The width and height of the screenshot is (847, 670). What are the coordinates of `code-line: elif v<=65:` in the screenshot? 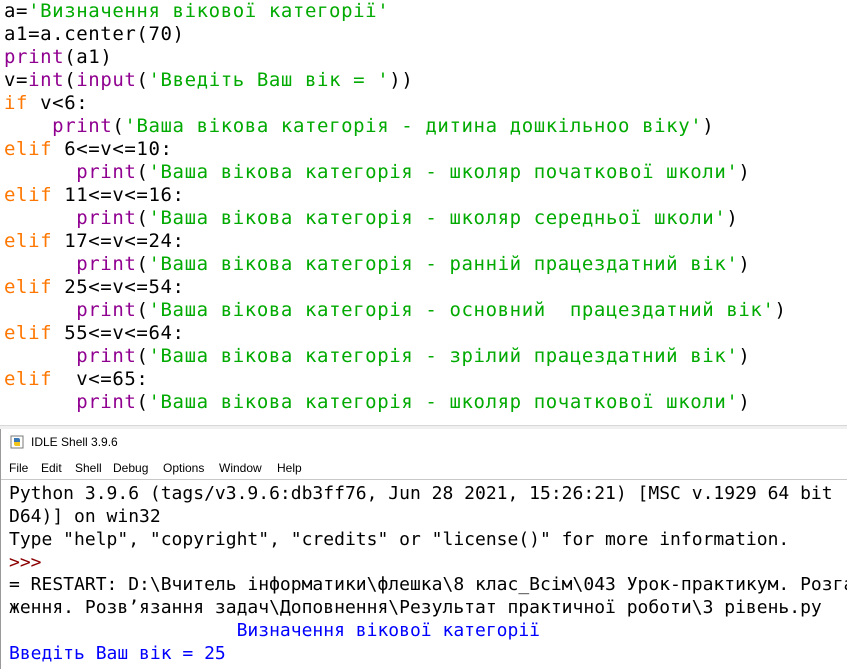 It's located at (76, 379).